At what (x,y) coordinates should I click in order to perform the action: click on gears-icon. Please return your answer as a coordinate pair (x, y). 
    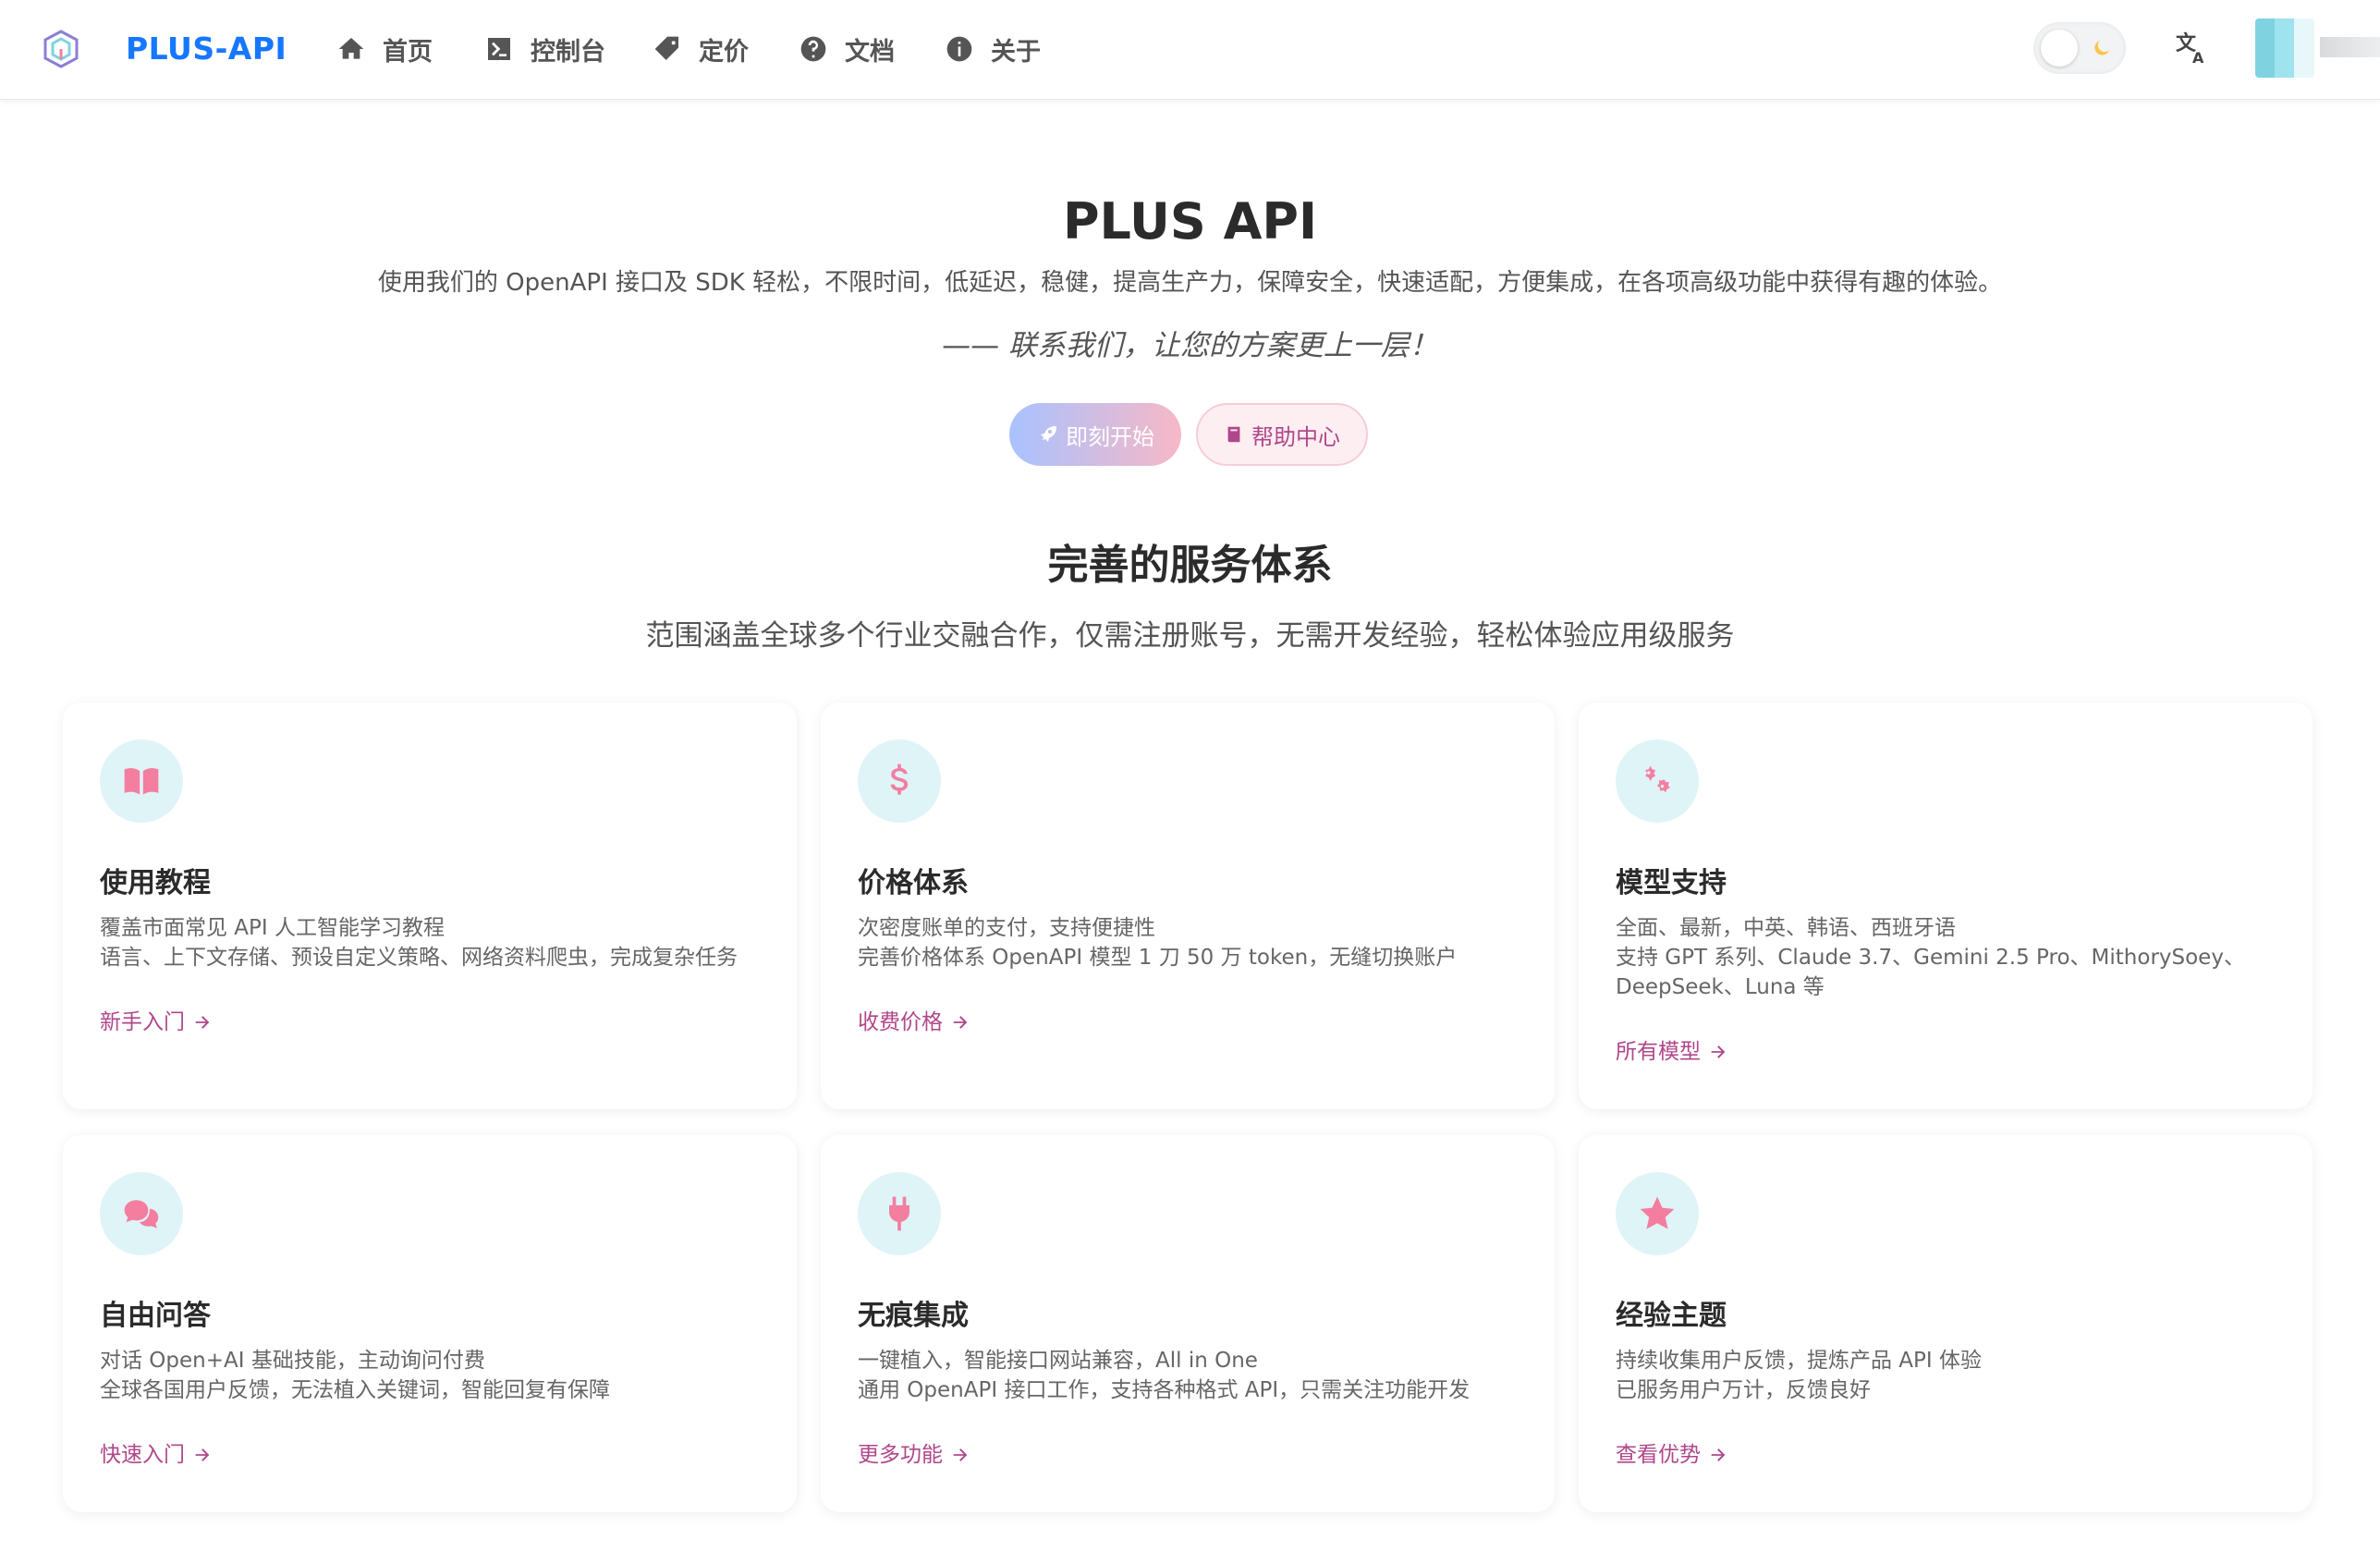
    Looking at the image, I should click on (1657, 779).